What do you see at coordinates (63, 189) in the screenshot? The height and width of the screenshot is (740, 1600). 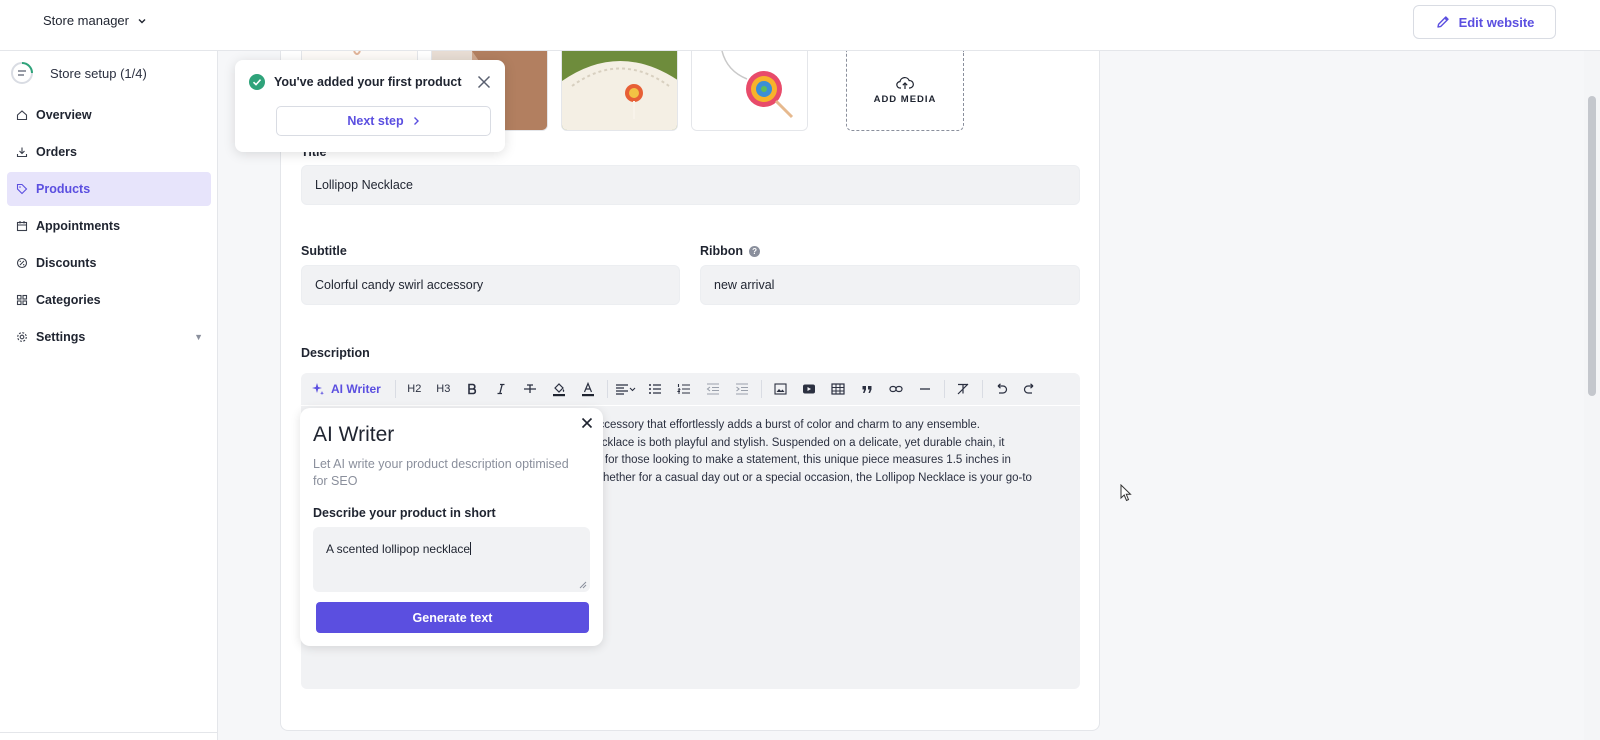 I see `sidebar-item-label: Products` at bounding box center [63, 189].